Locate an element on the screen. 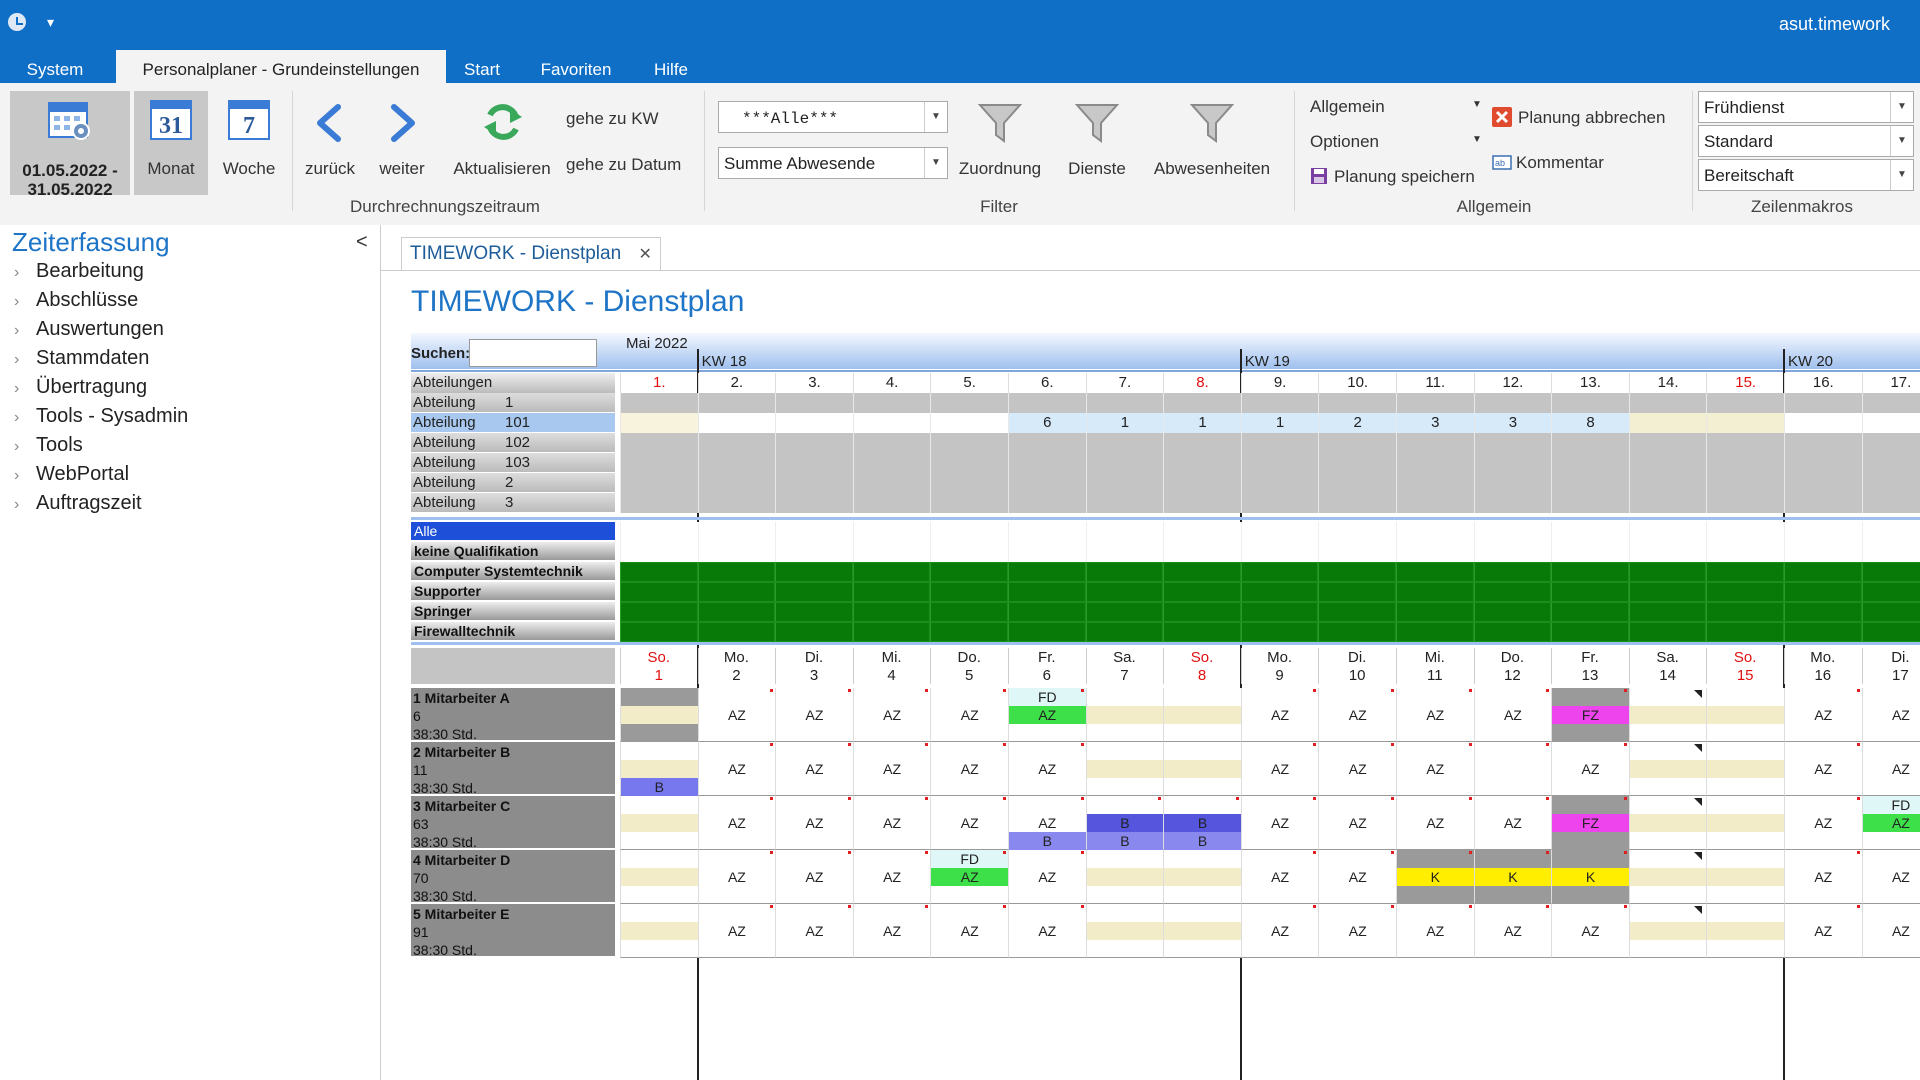  nav-item-webportal: › WebPortal is located at coordinates (71, 474).